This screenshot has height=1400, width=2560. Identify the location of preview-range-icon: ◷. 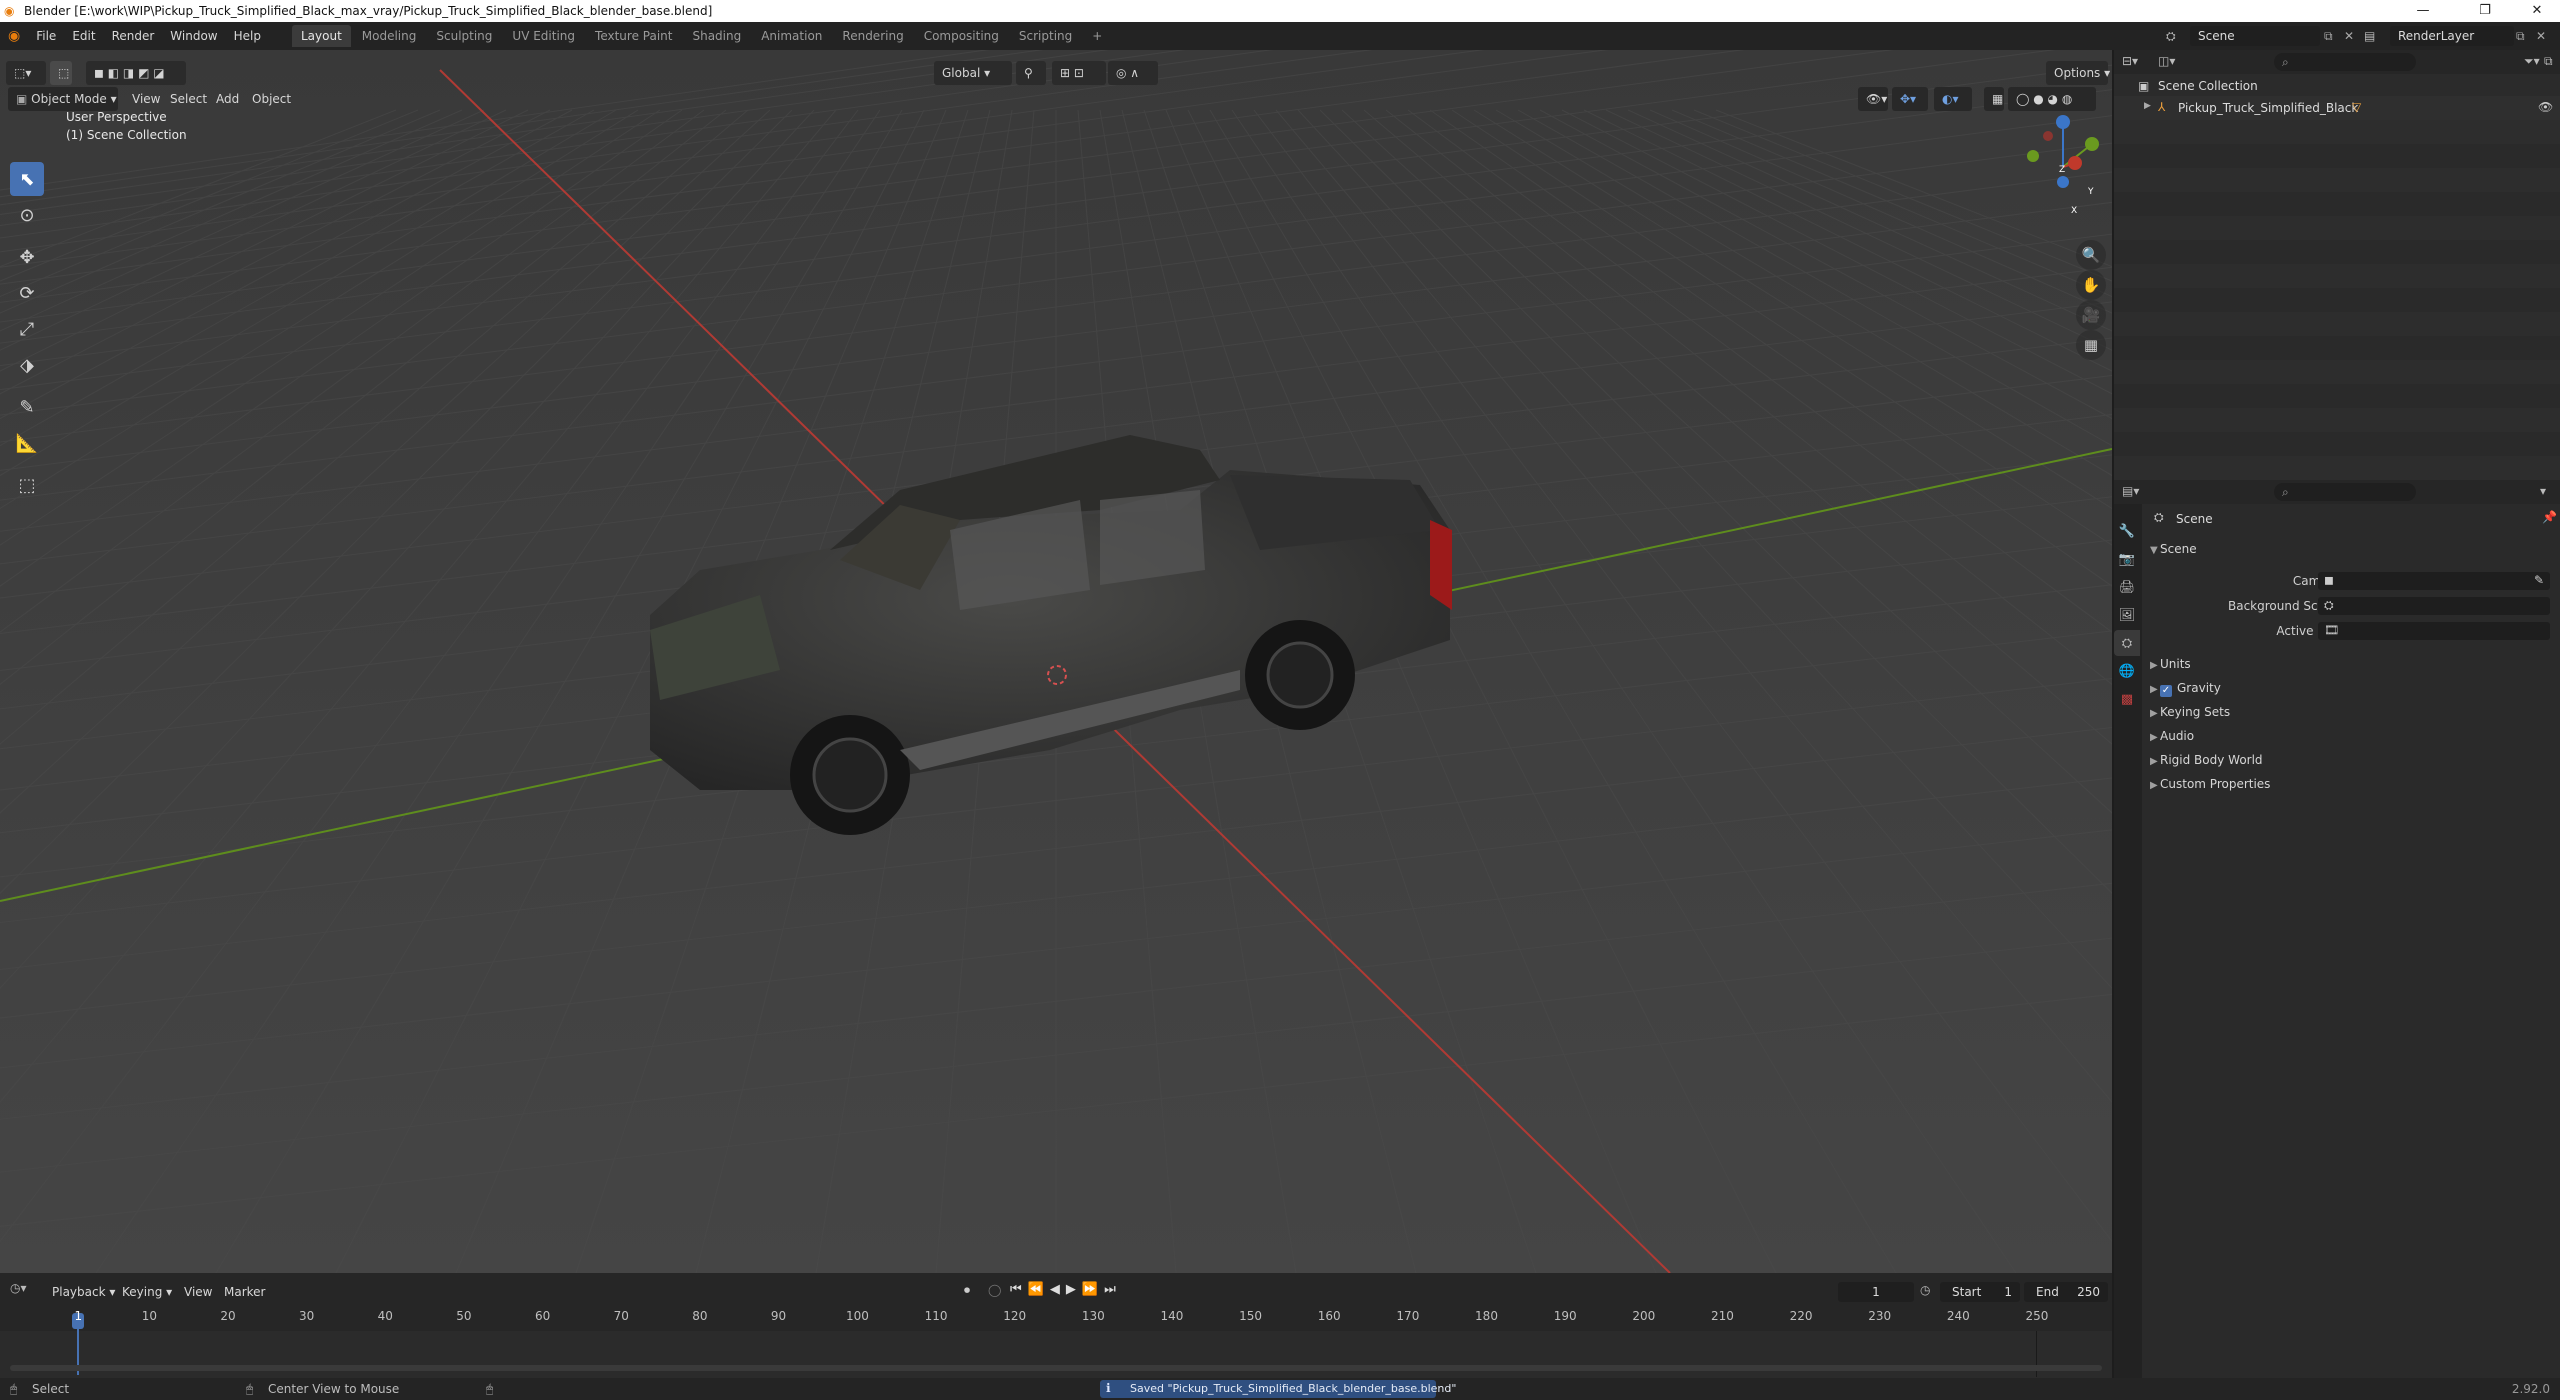
(1925, 1290).